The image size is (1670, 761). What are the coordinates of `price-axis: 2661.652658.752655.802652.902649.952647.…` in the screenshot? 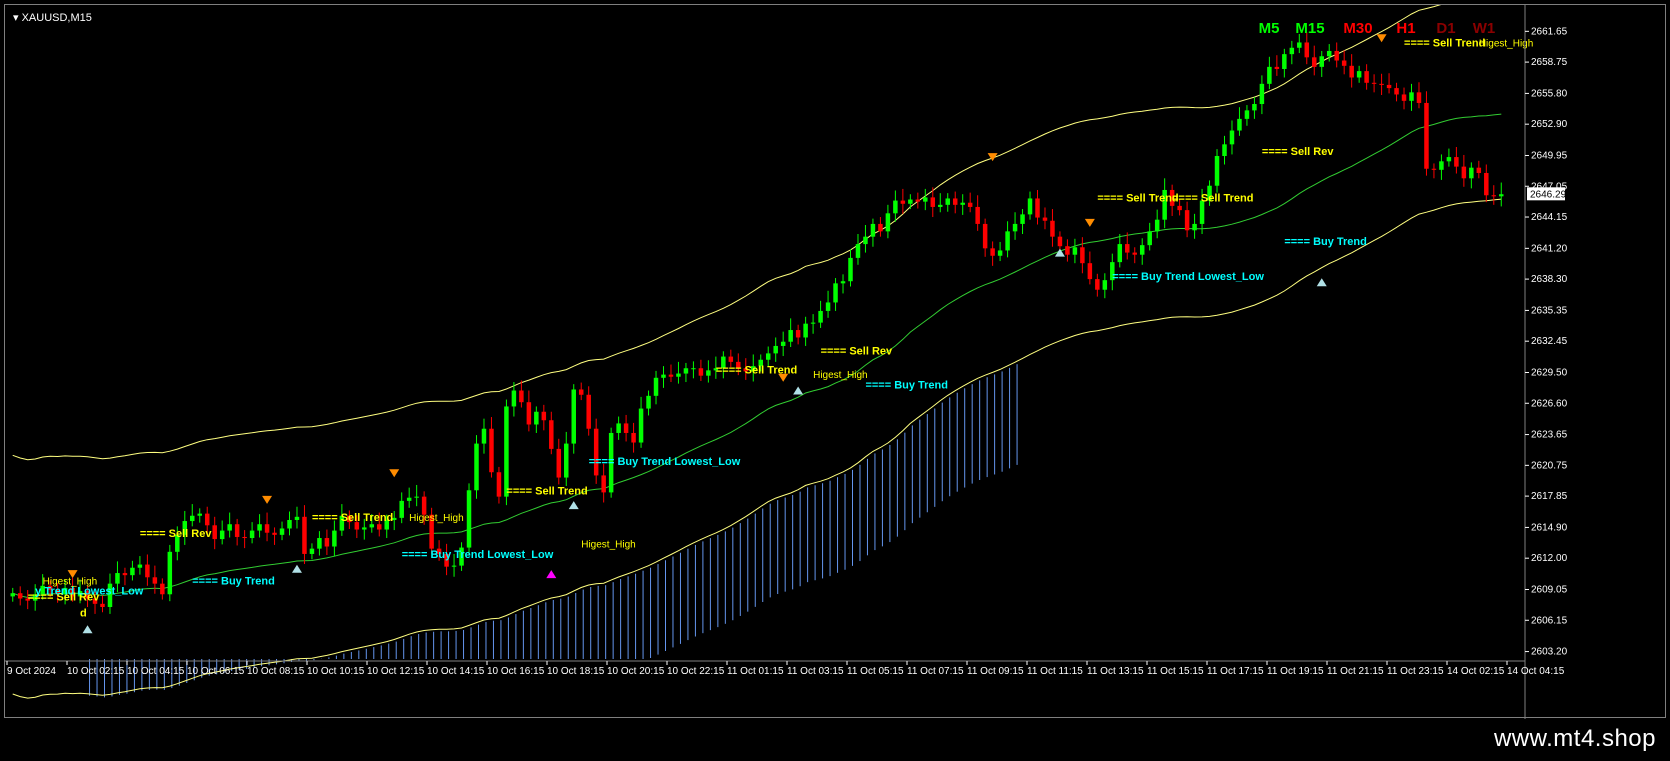 It's located at (1546, 362).